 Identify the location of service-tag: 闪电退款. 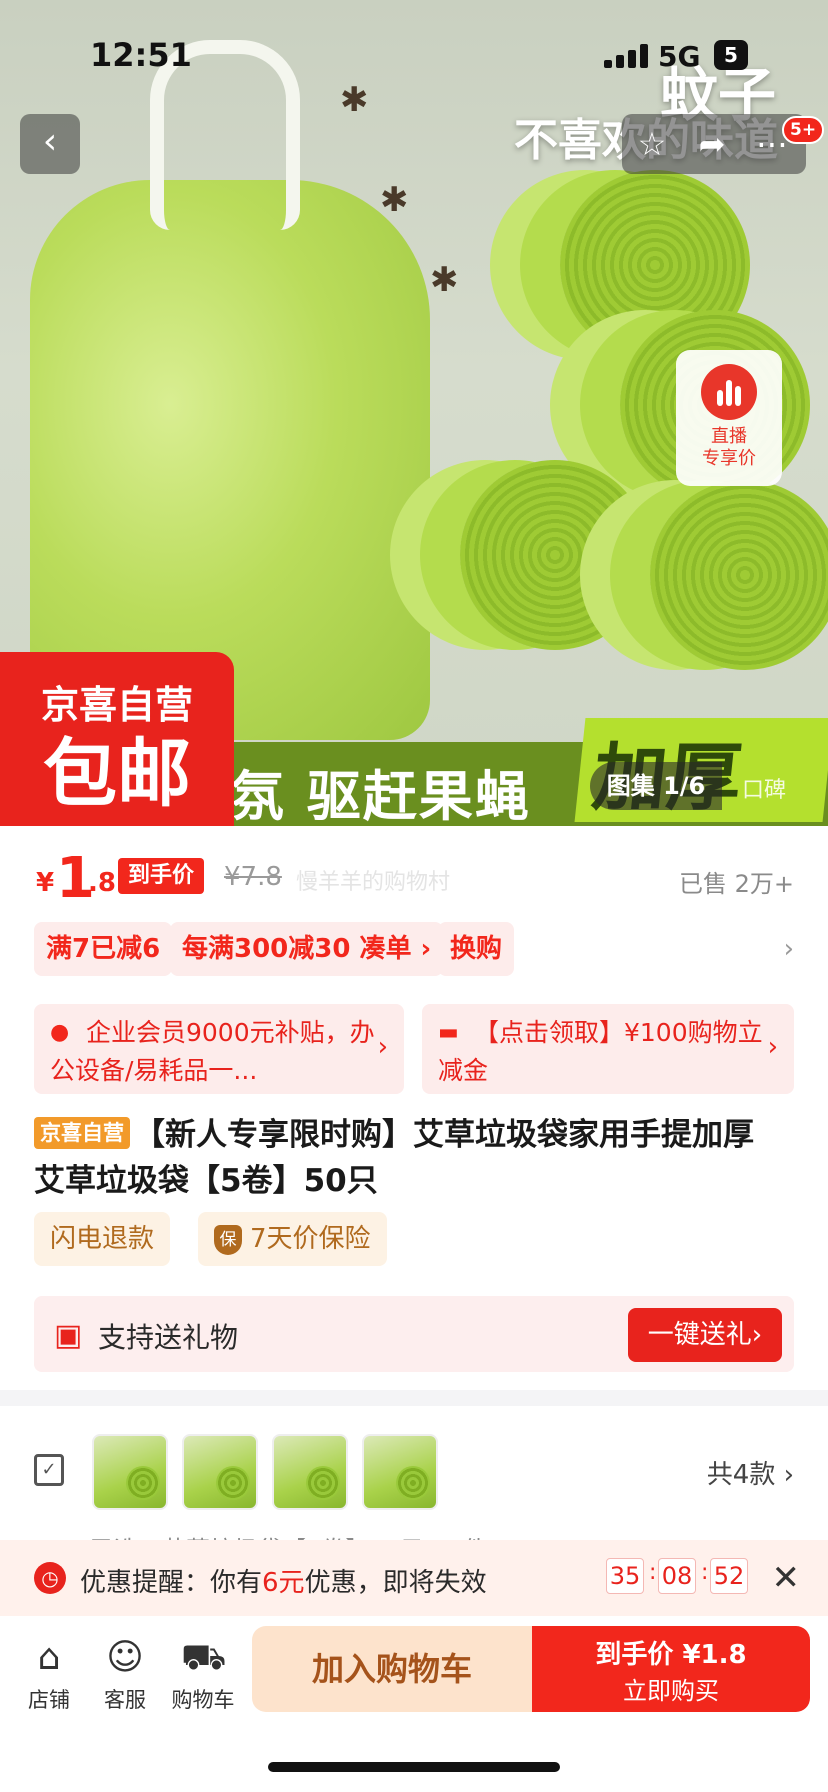
(102, 1239).